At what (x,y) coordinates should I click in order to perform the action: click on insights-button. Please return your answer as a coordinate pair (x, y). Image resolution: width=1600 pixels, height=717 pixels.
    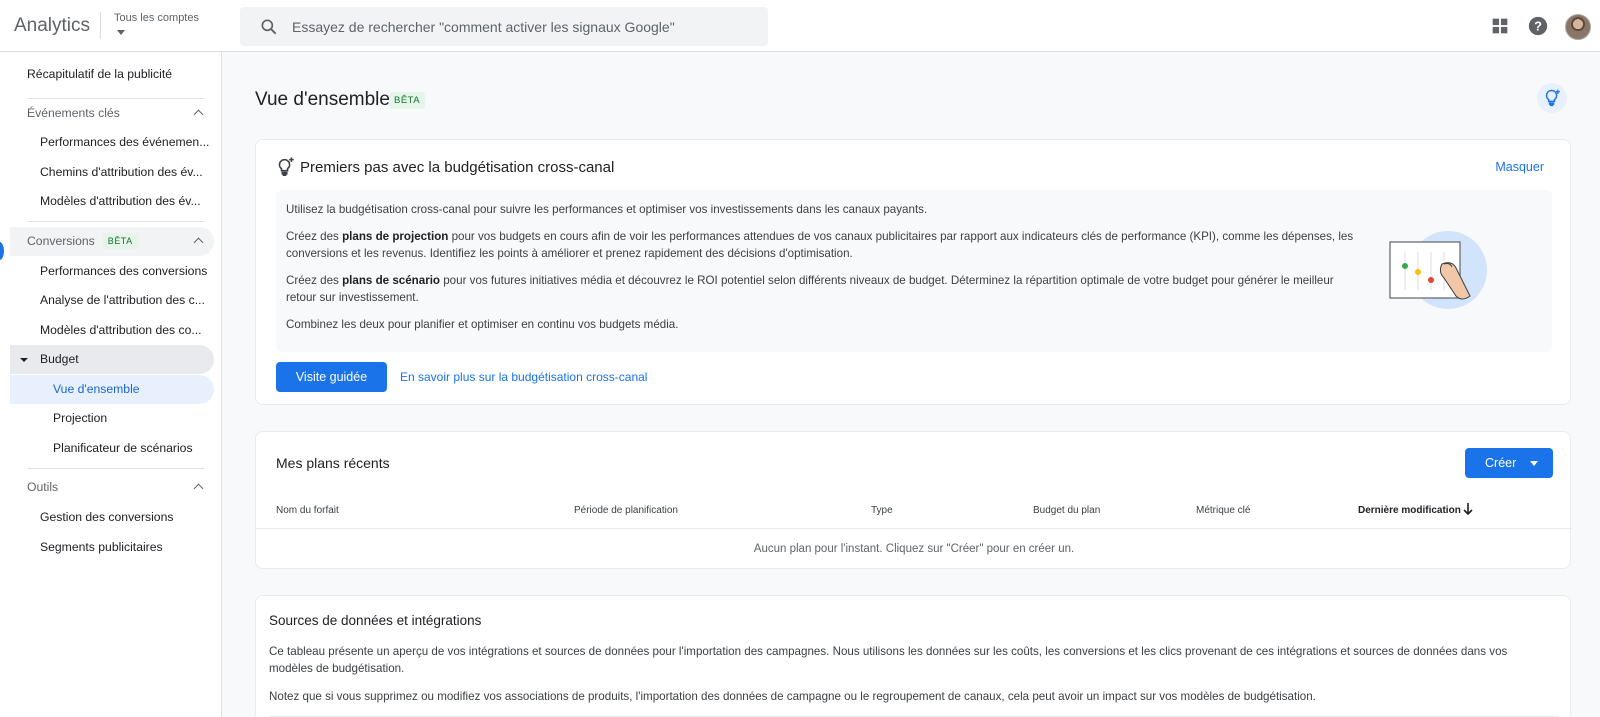
    Looking at the image, I should click on (1552, 98).